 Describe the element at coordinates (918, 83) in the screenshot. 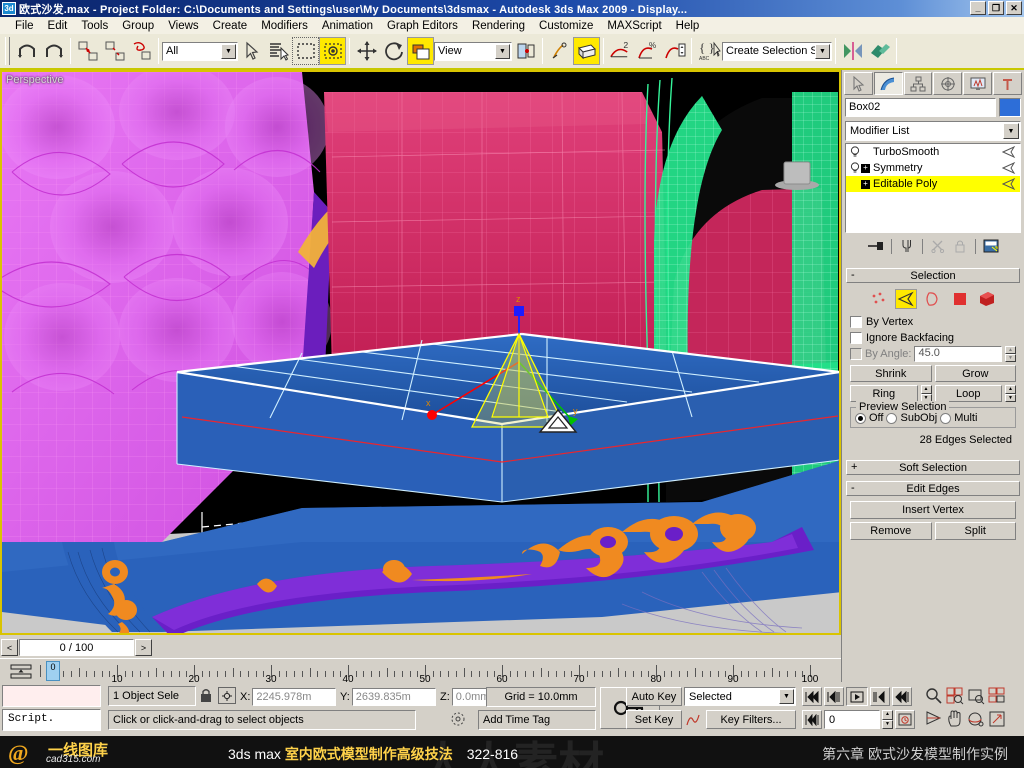

I see `hierarchy-tab` at that location.